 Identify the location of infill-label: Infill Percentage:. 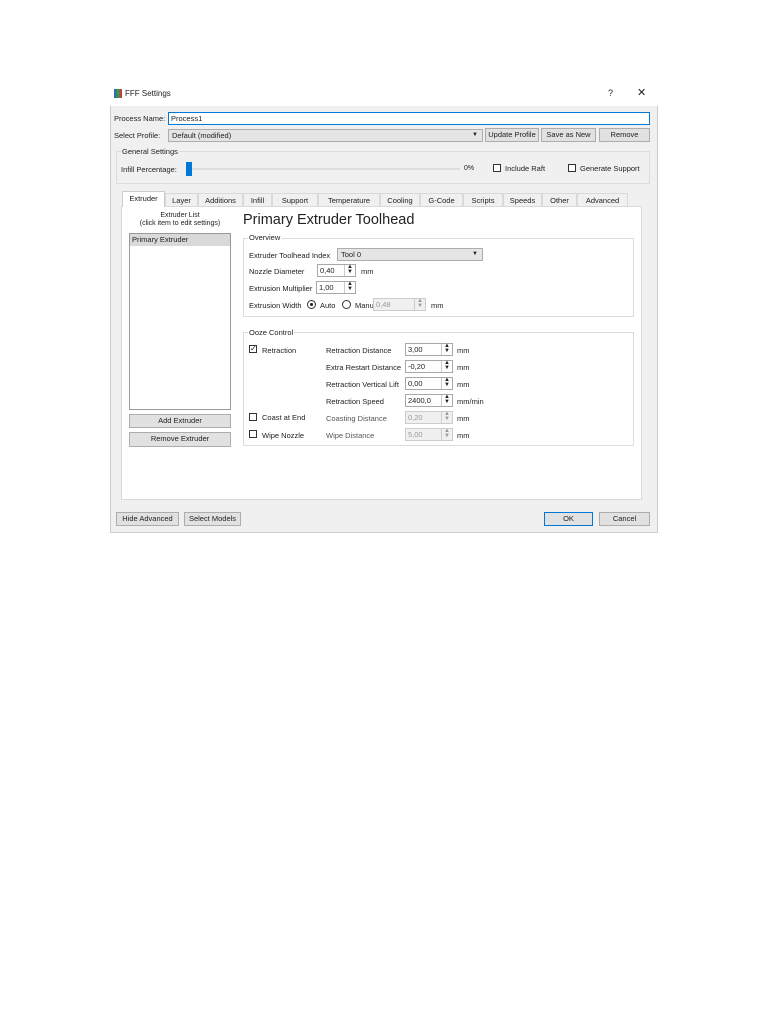
(149, 169).